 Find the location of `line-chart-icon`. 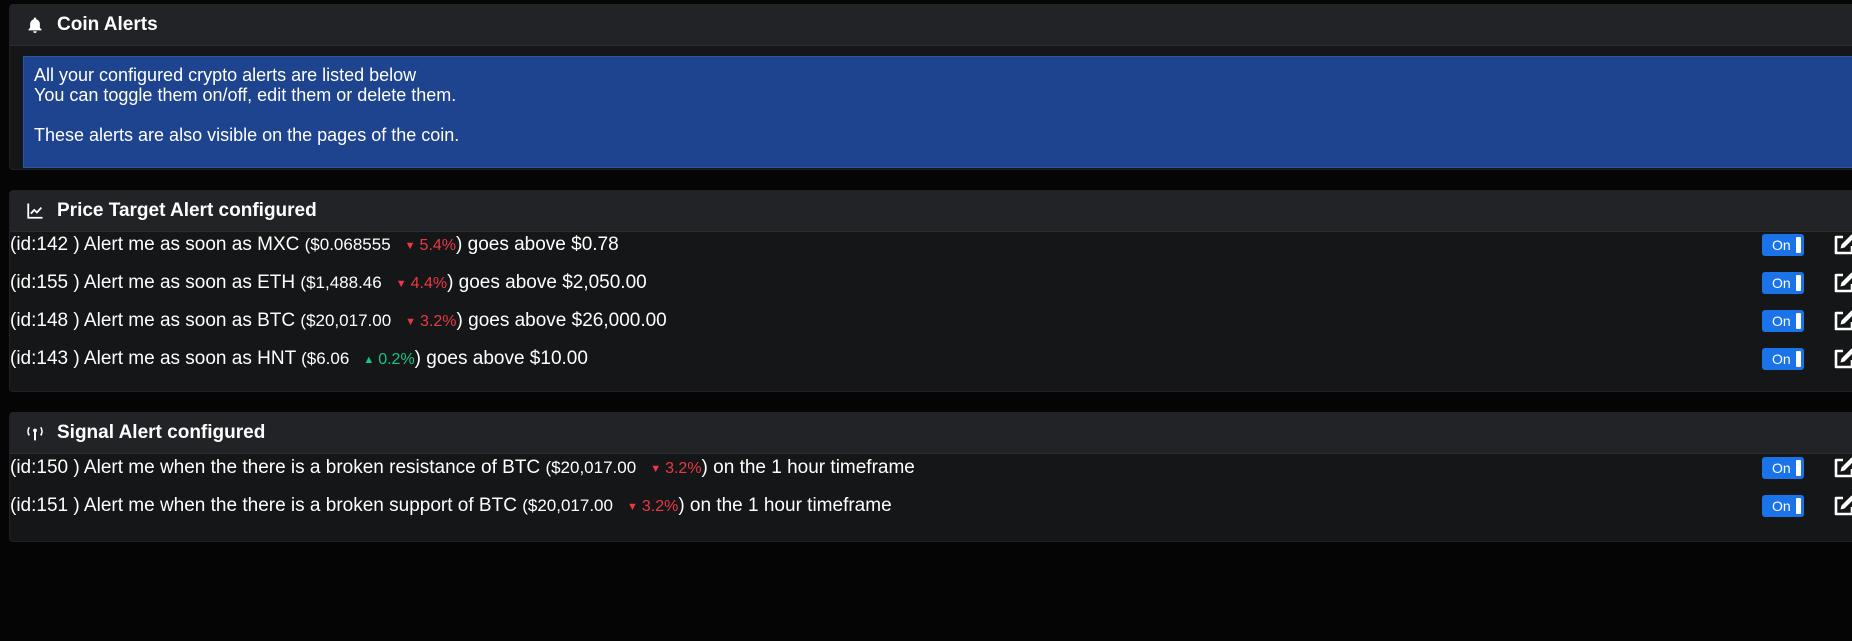

line-chart-icon is located at coordinates (35, 211).